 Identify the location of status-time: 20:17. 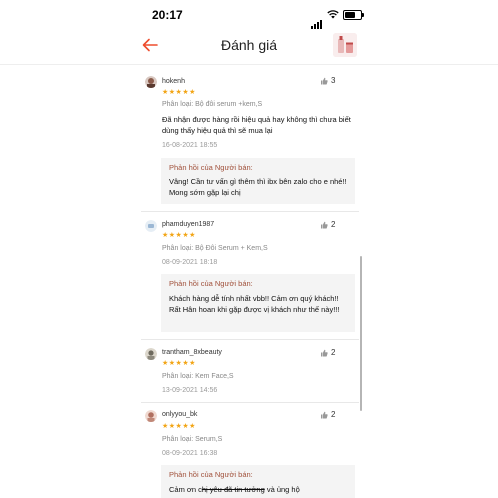
(167, 15).